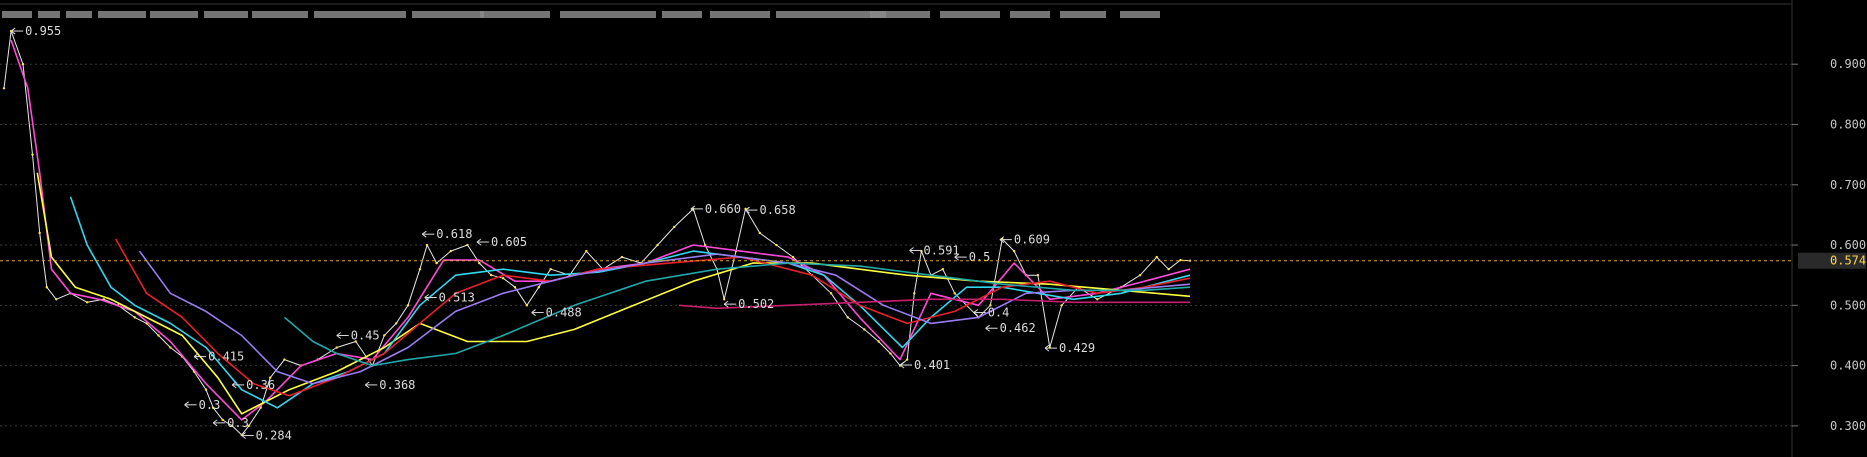 The height and width of the screenshot is (457, 1867). What do you see at coordinates (260, 385) in the screenshot?
I see `annotation-label: 0.36` at bounding box center [260, 385].